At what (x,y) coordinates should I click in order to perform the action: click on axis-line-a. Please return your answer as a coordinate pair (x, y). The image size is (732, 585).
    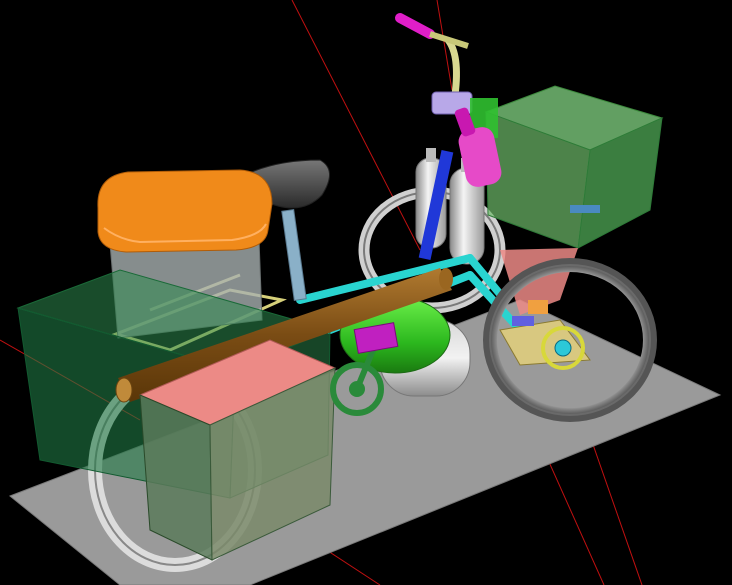
    Looking at the image, I should click on (356, 125).